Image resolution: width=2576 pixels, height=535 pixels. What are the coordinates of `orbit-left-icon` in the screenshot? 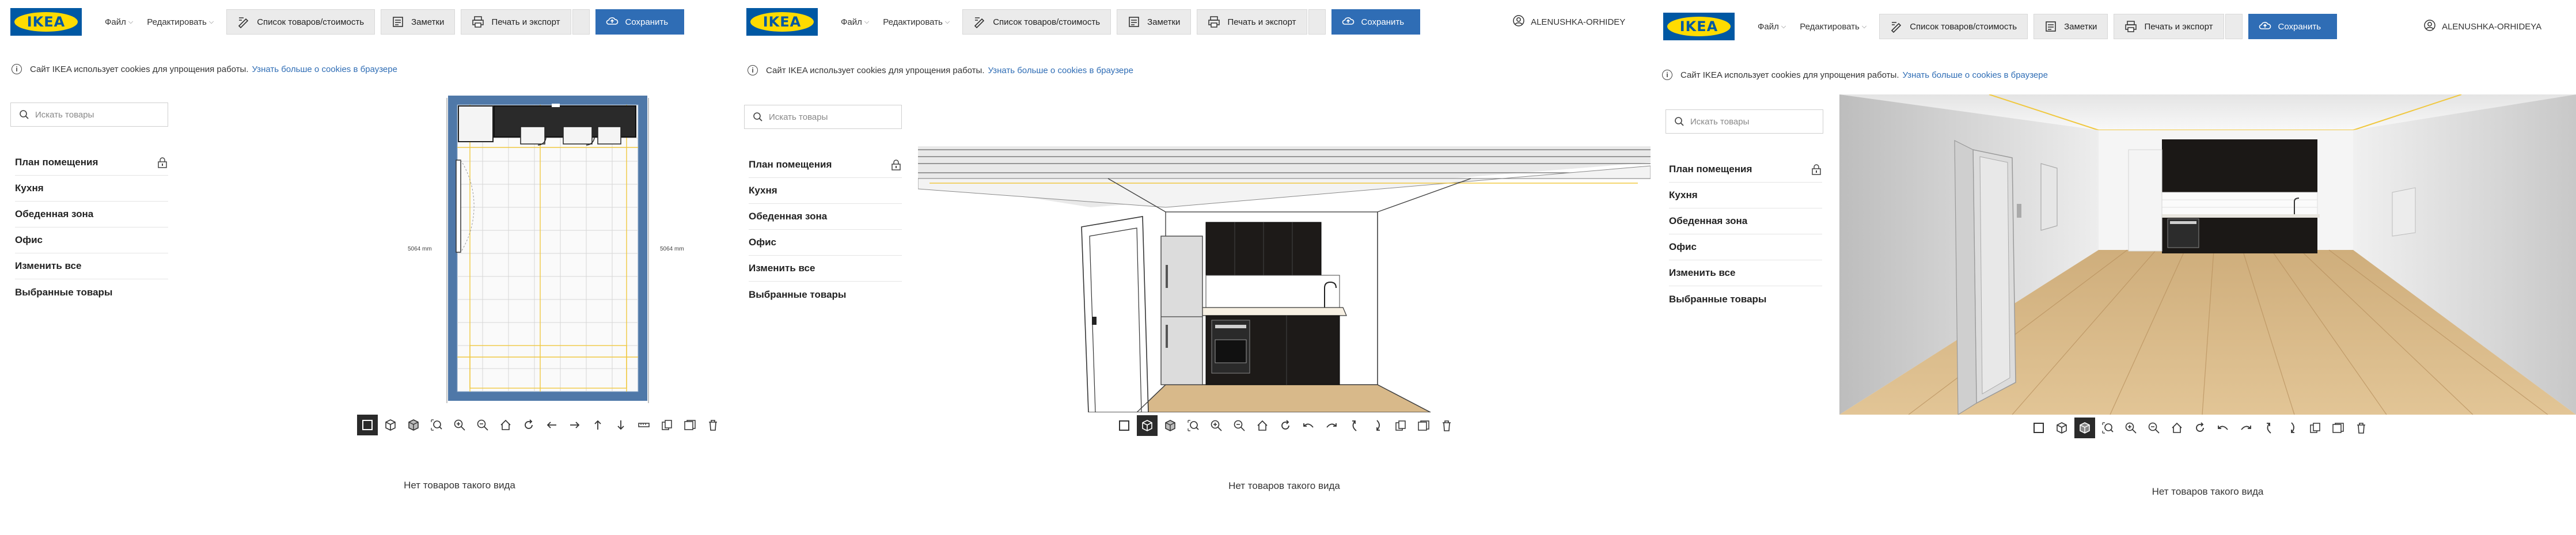 It's located at (1308, 425).